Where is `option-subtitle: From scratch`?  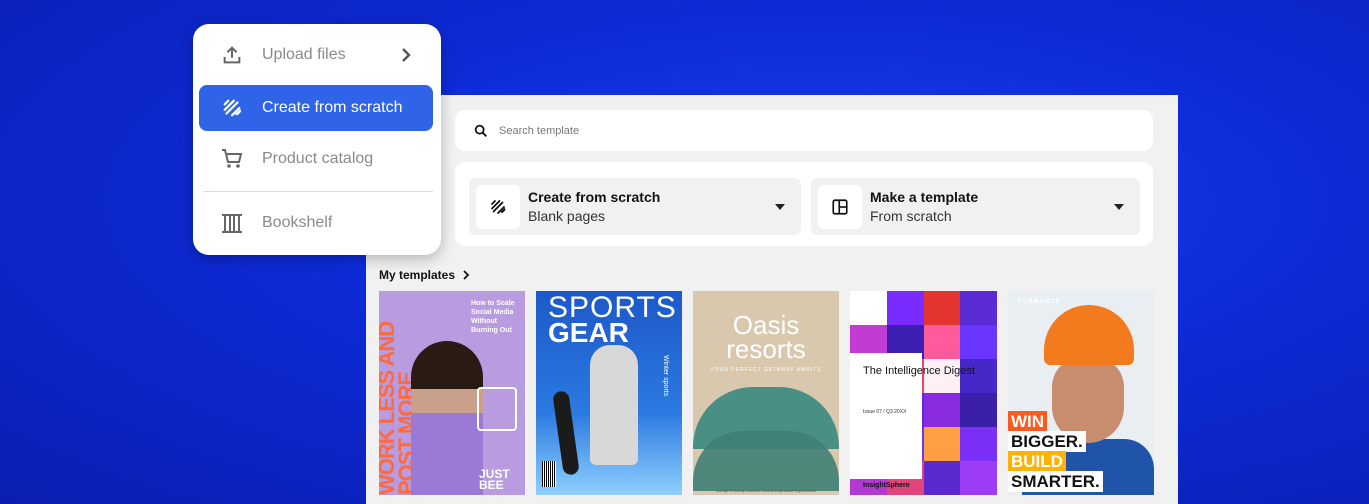
option-subtitle: From scratch is located at coordinates (911, 216).